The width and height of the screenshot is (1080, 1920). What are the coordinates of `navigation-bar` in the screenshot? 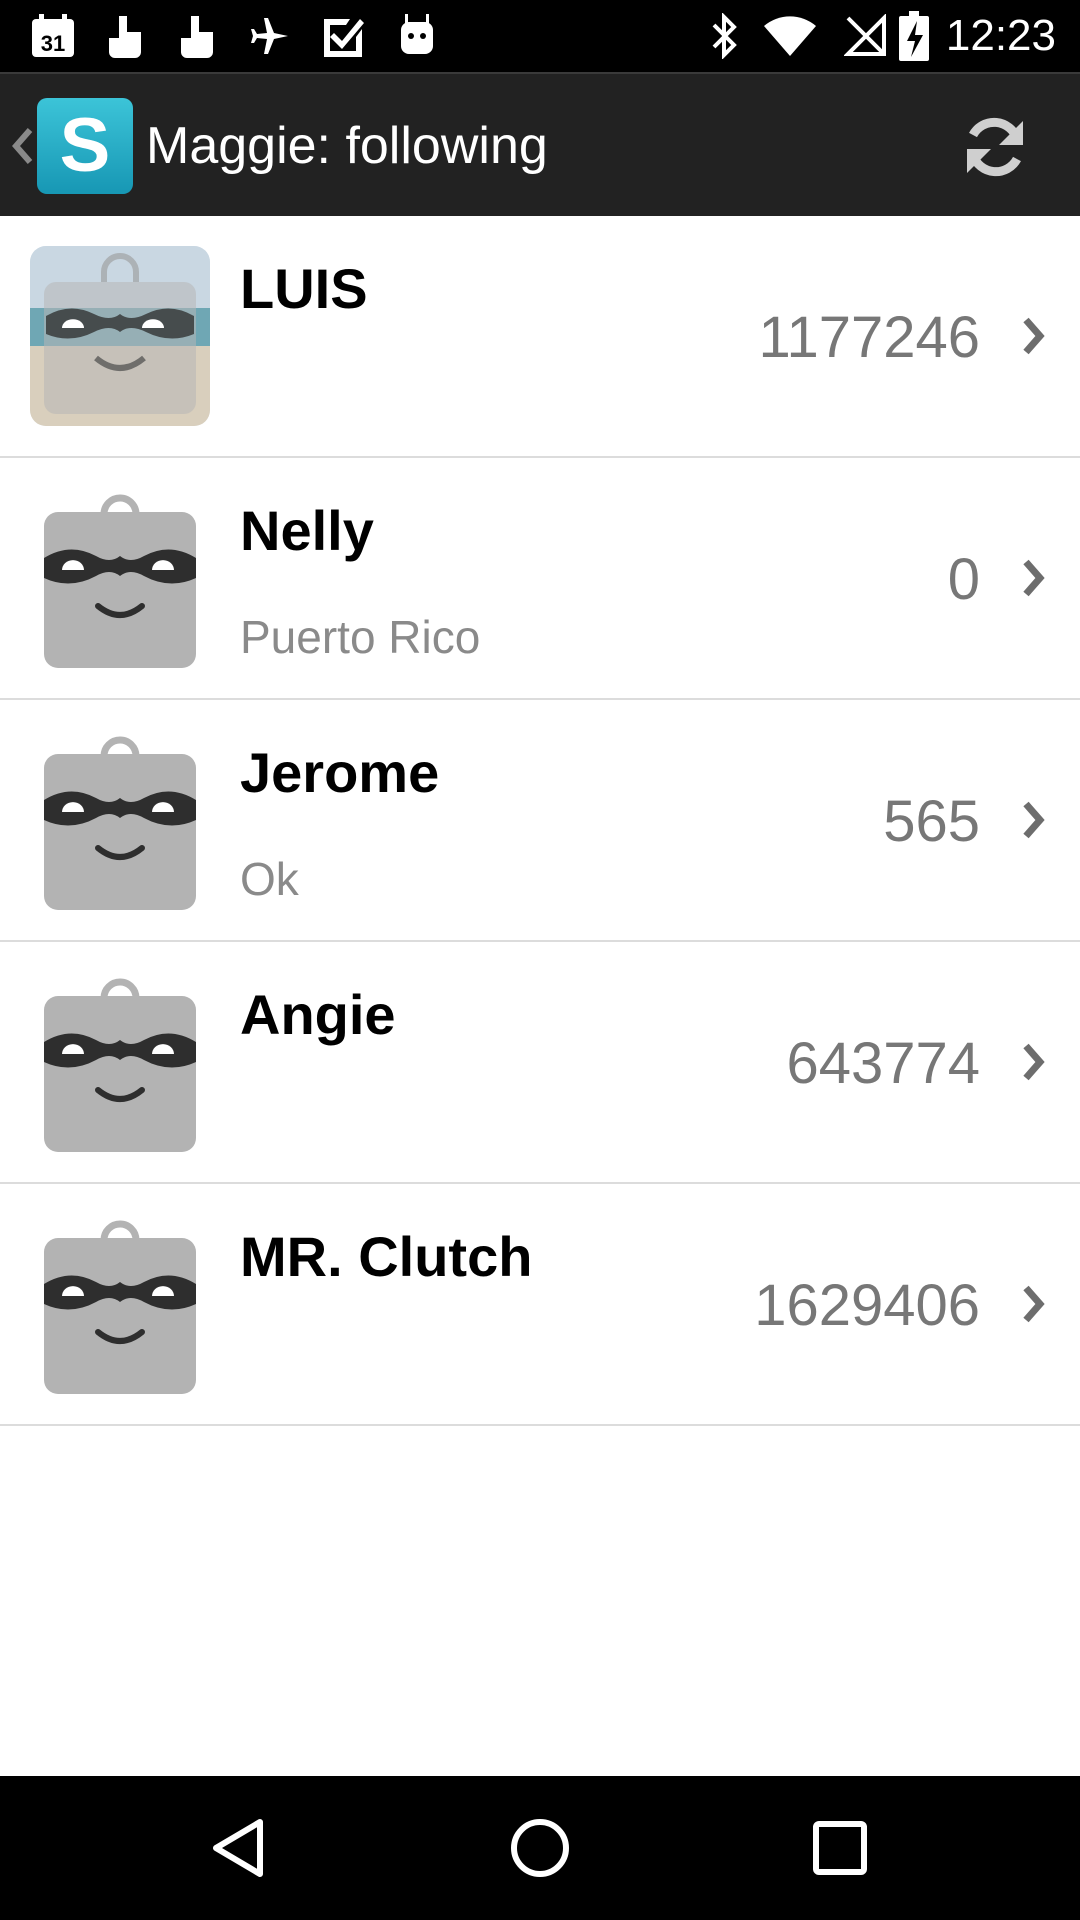 It's located at (540, 1848).